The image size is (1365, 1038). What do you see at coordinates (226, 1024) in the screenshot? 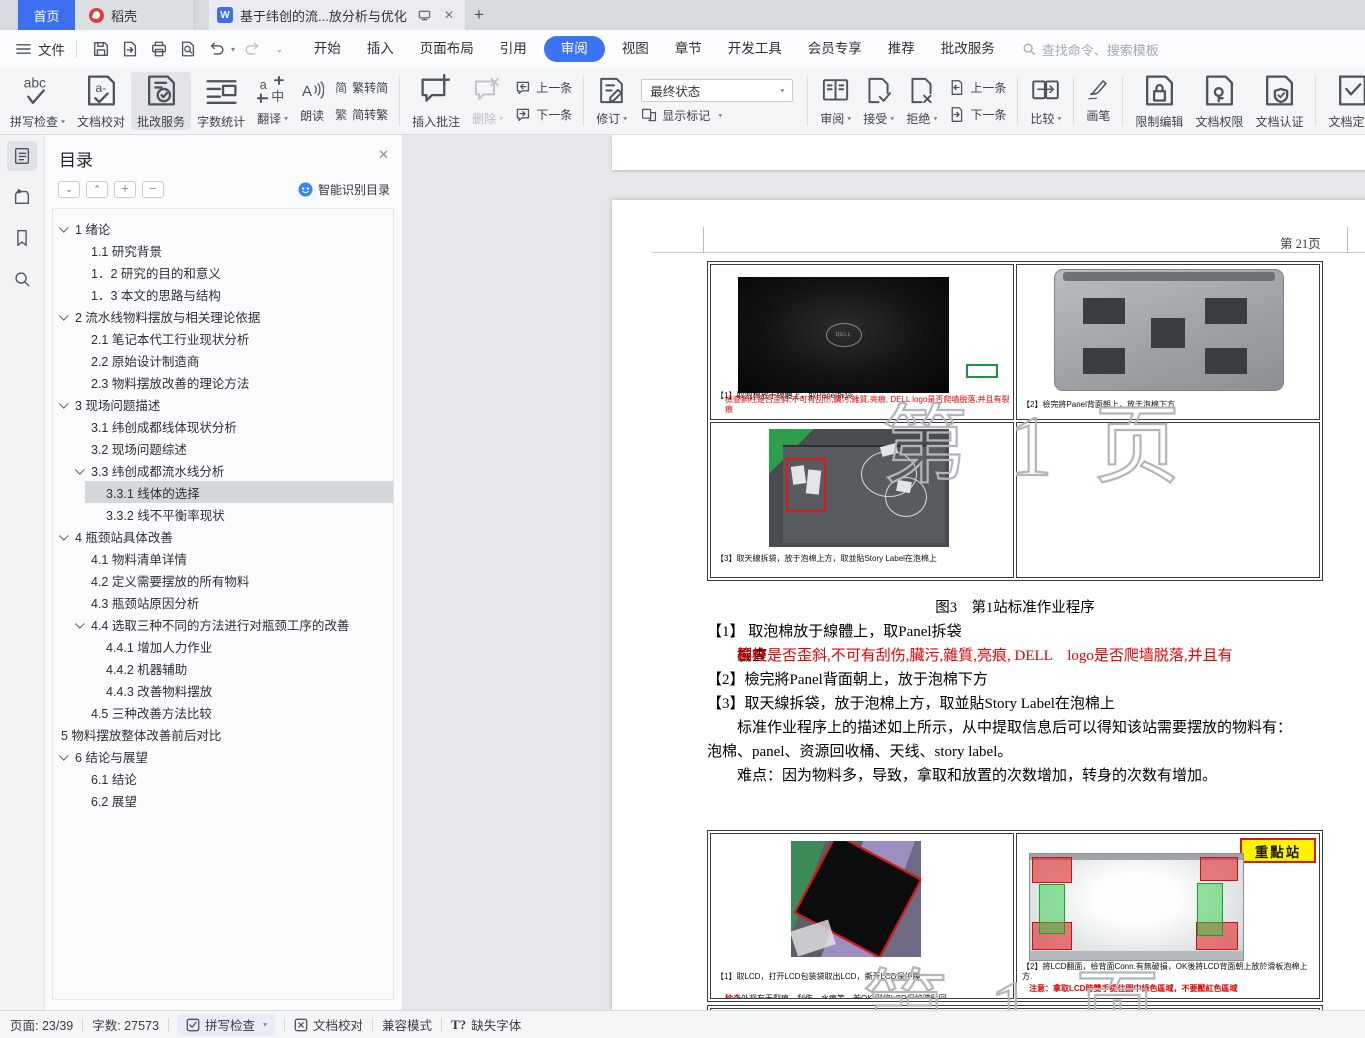
I see `spellcheck-toggle: 拼写检查 ▾` at bounding box center [226, 1024].